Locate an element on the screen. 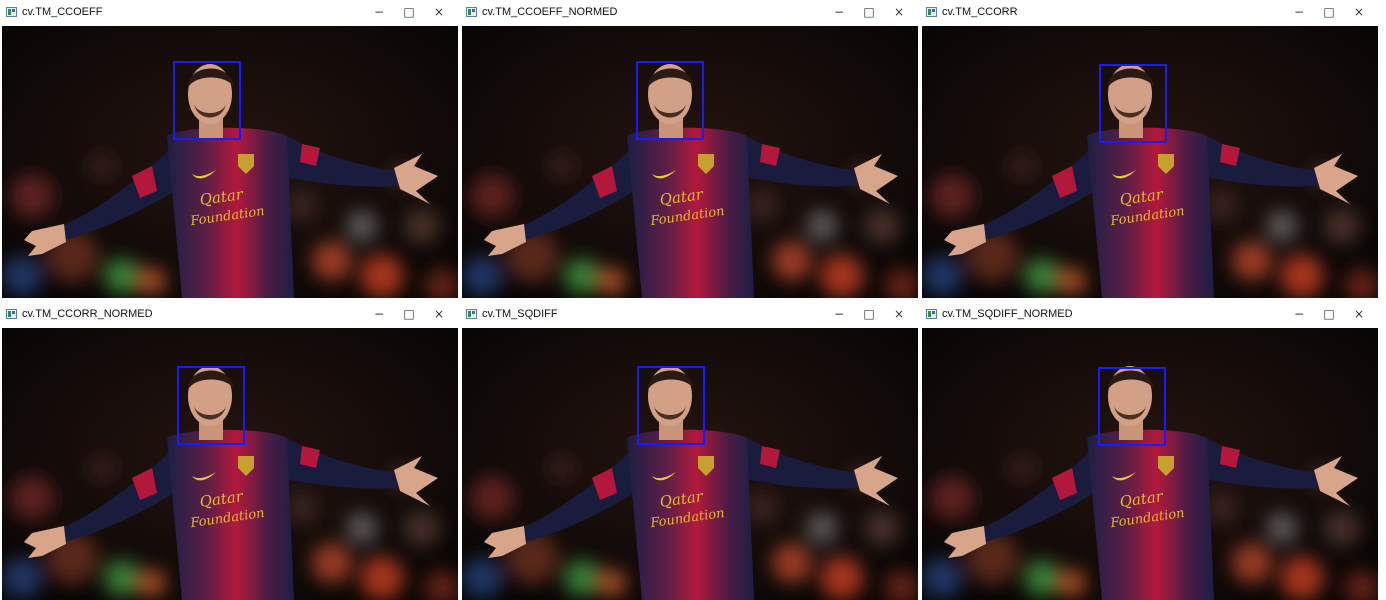 Image resolution: width=1386 pixels, height=600 pixels. window-title: cv.TM_SQDIFF_NORMED is located at coordinates (1007, 314).